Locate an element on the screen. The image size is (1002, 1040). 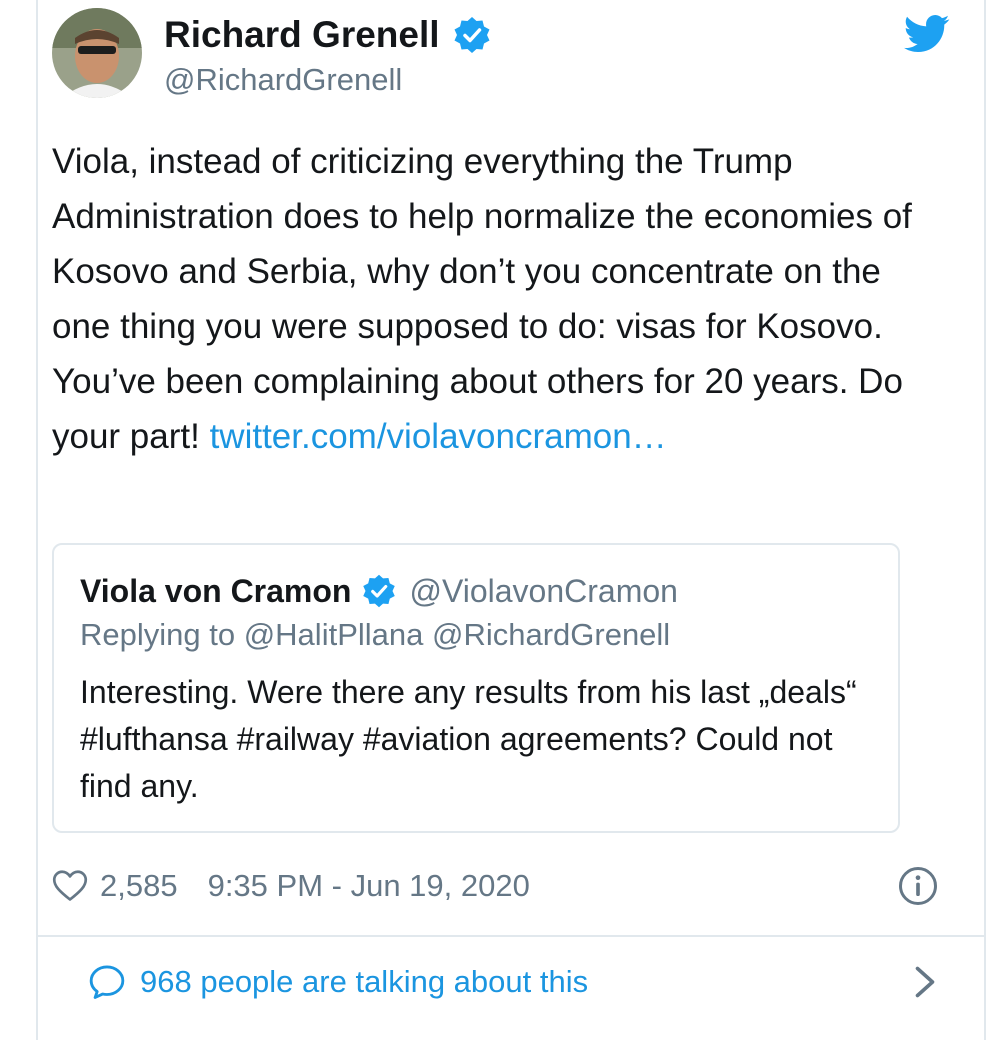
divider is located at coordinates (511, 936).